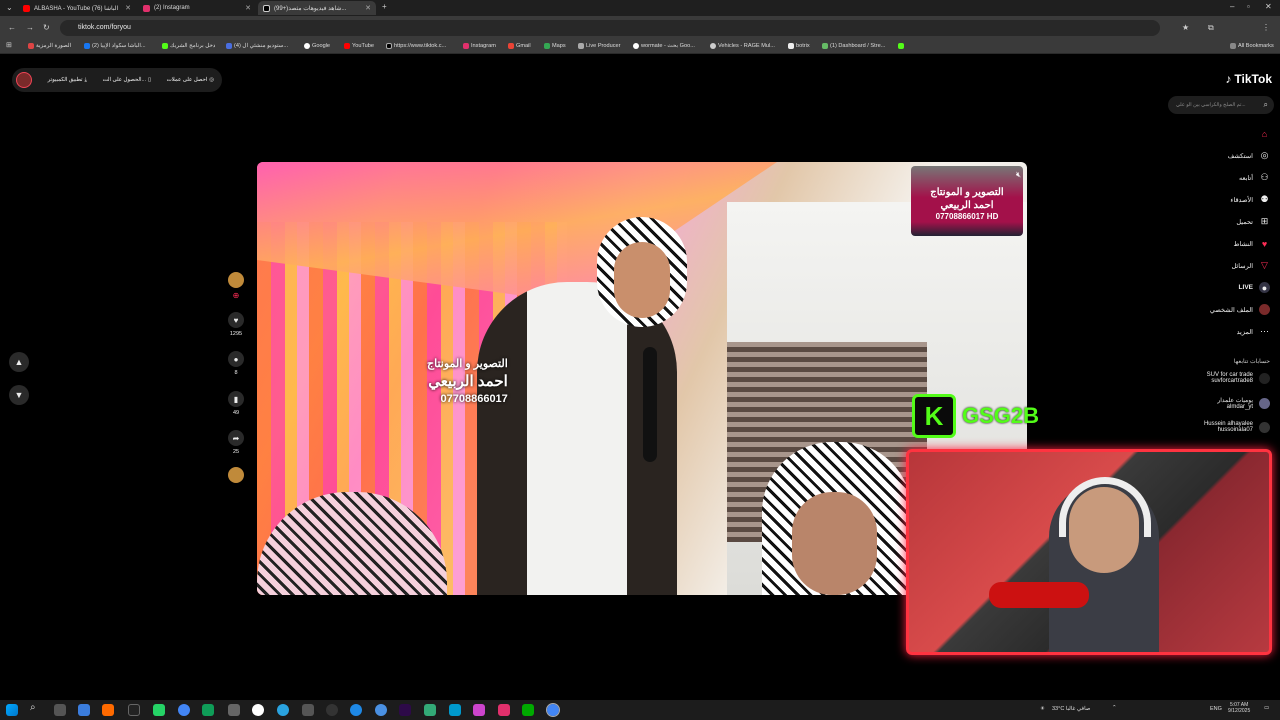 This screenshot has height=720, width=1280. What do you see at coordinates (1244, 222) in the screenshot?
I see `nav-label: تحميل` at bounding box center [1244, 222].